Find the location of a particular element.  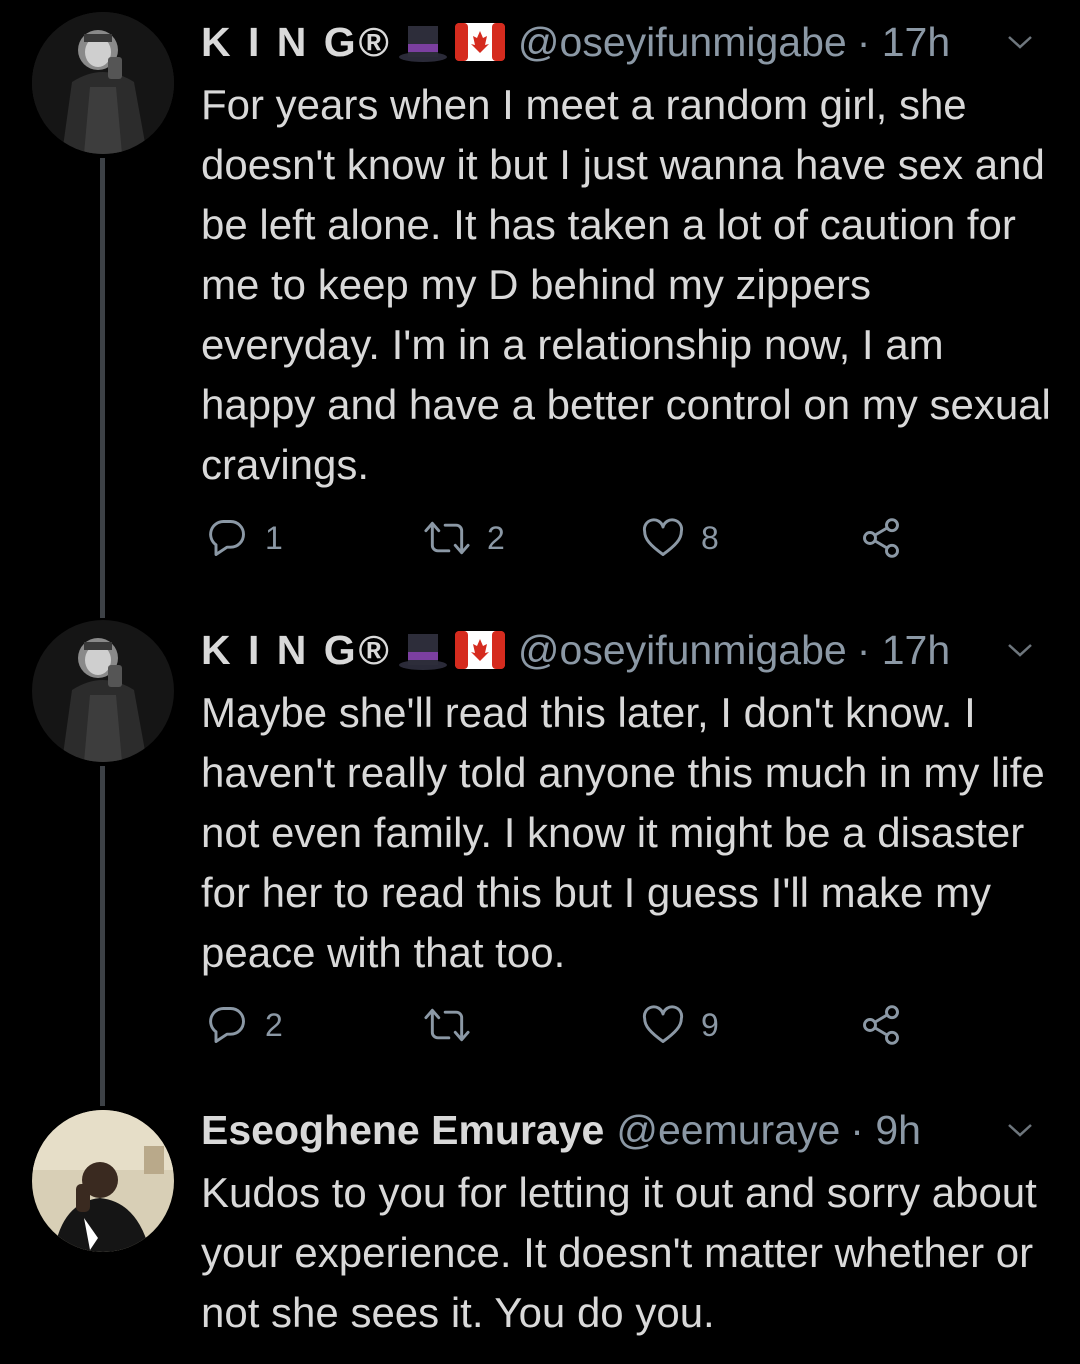

retweet-button is located at coordinates (455, 1025).